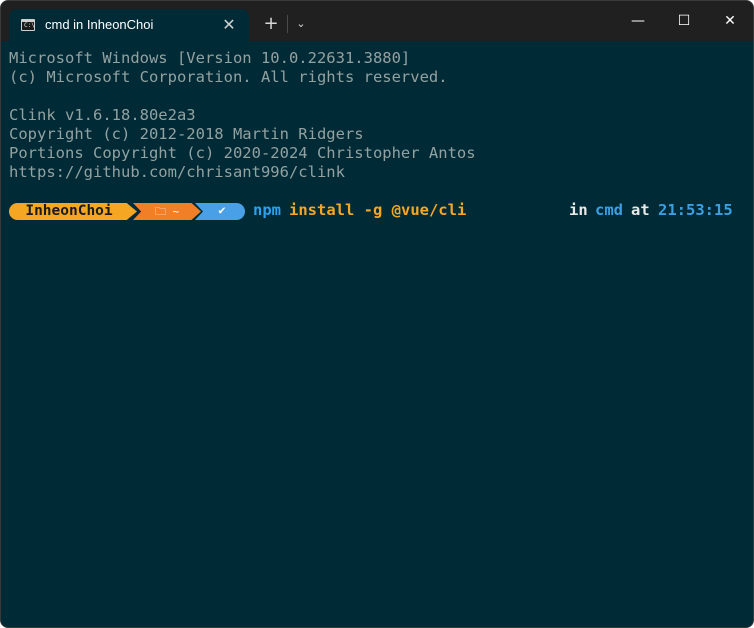  What do you see at coordinates (99, 24) in the screenshot?
I see `tab-title: cmd in InheonChoi` at bounding box center [99, 24].